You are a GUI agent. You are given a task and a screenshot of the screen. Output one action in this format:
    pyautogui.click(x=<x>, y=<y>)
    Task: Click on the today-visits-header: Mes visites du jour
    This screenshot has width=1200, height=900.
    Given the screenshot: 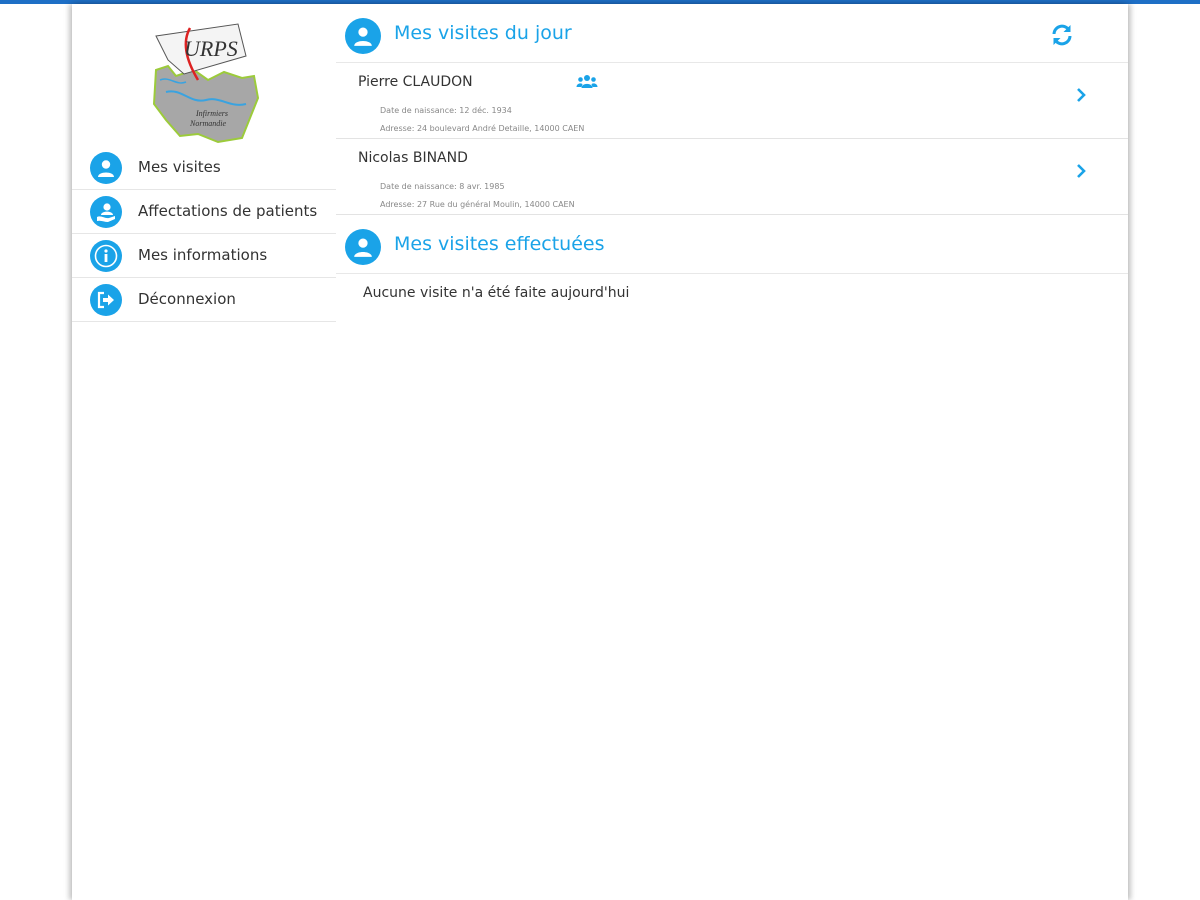 What is the action you would take?
    pyautogui.click(x=732, y=33)
    